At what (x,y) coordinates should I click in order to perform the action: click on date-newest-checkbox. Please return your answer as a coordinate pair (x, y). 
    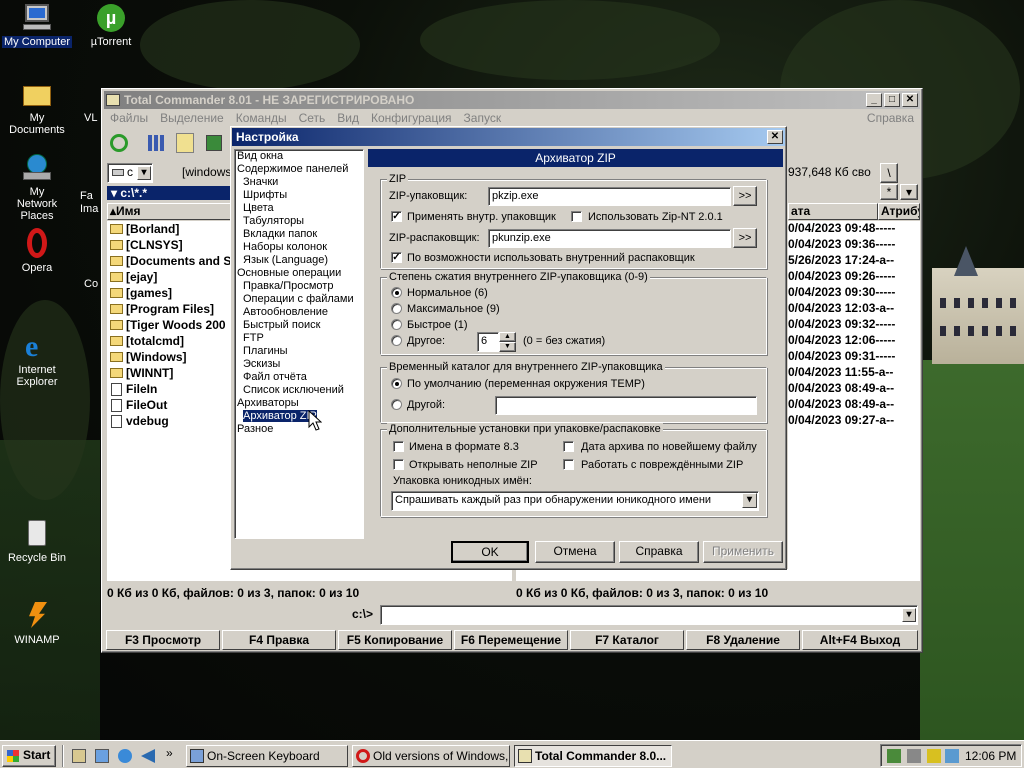
    Looking at the image, I should click on (568, 446).